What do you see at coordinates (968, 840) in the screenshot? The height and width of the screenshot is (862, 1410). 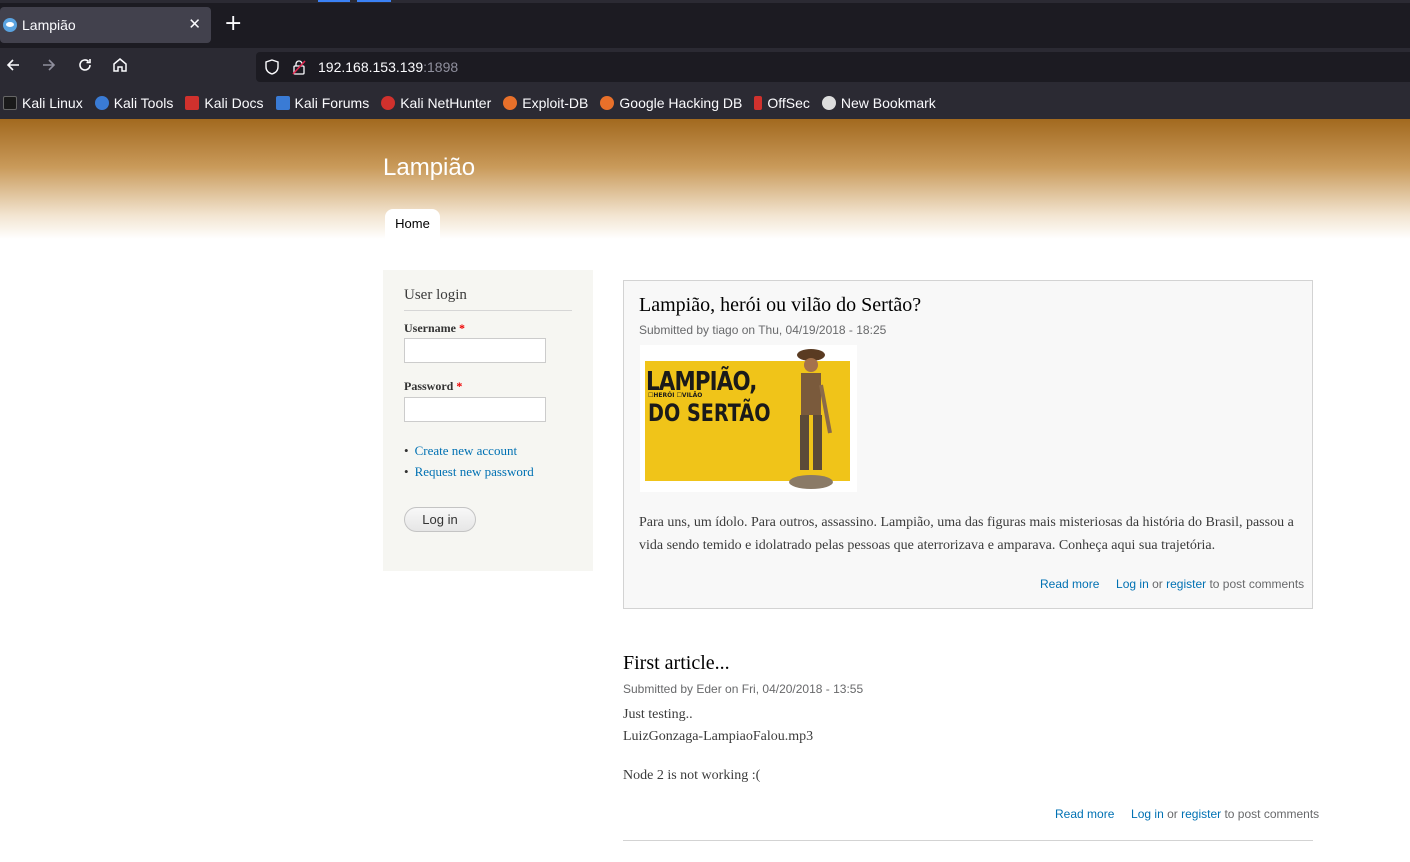 I see `node-divider` at bounding box center [968, 840].